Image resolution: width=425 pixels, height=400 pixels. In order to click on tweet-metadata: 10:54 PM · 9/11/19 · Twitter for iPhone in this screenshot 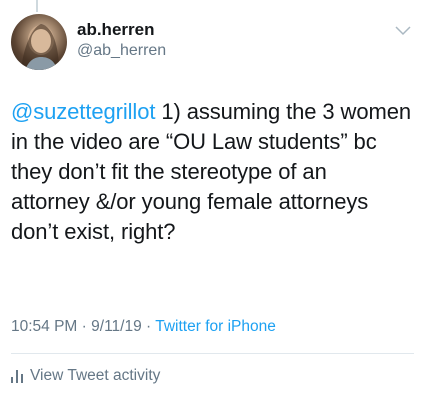, I will do `click(143, 327)`.